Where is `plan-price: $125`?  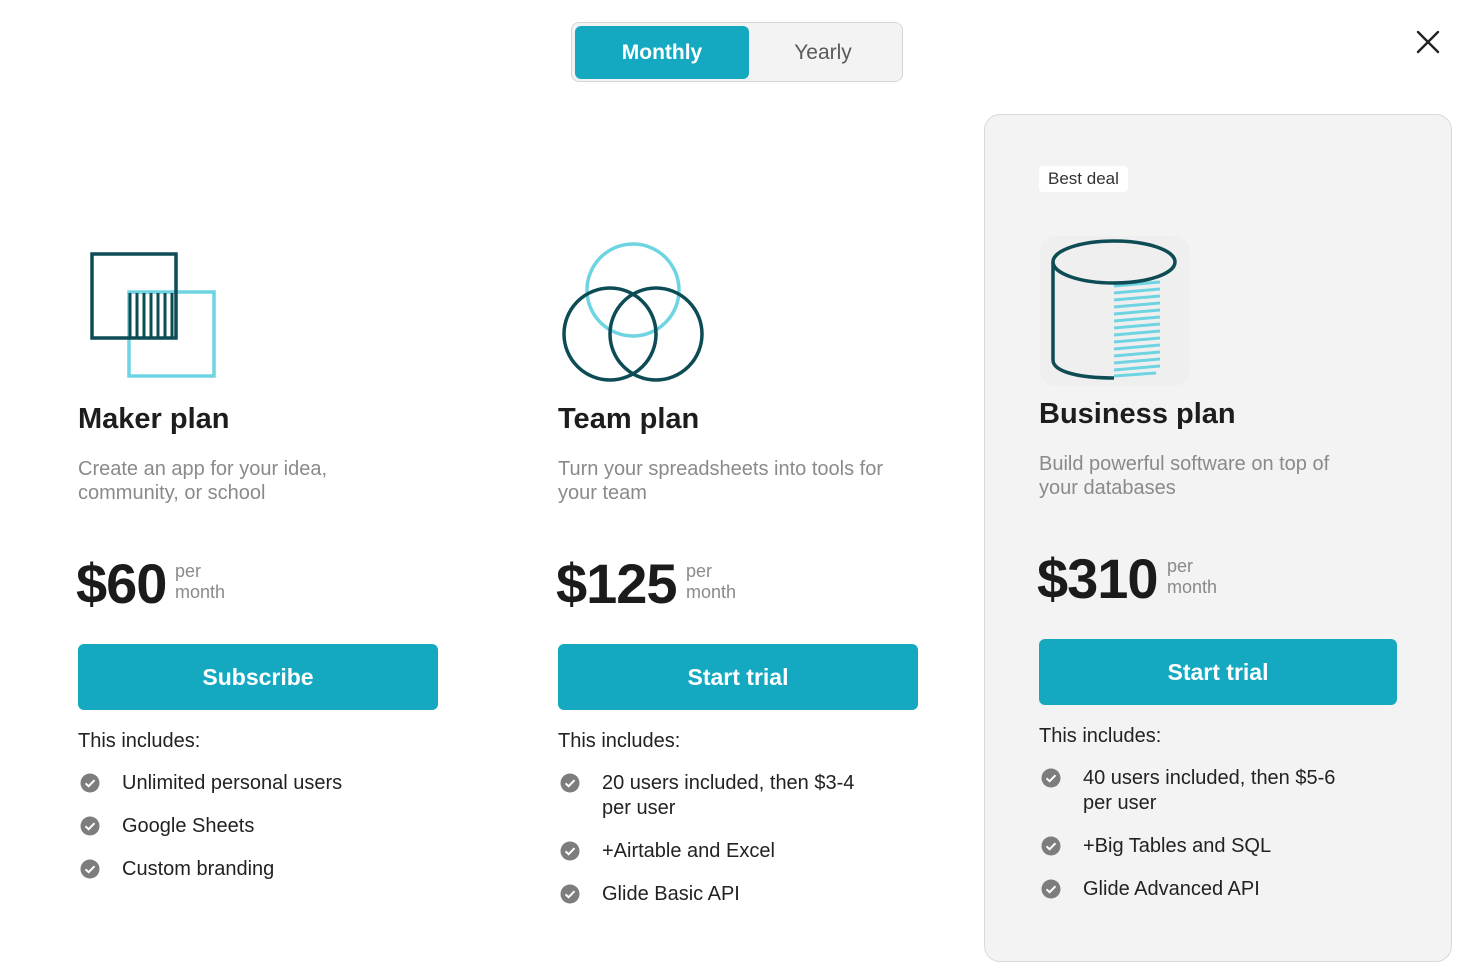 plan-price: $125 is located at coordinates (617, 583).